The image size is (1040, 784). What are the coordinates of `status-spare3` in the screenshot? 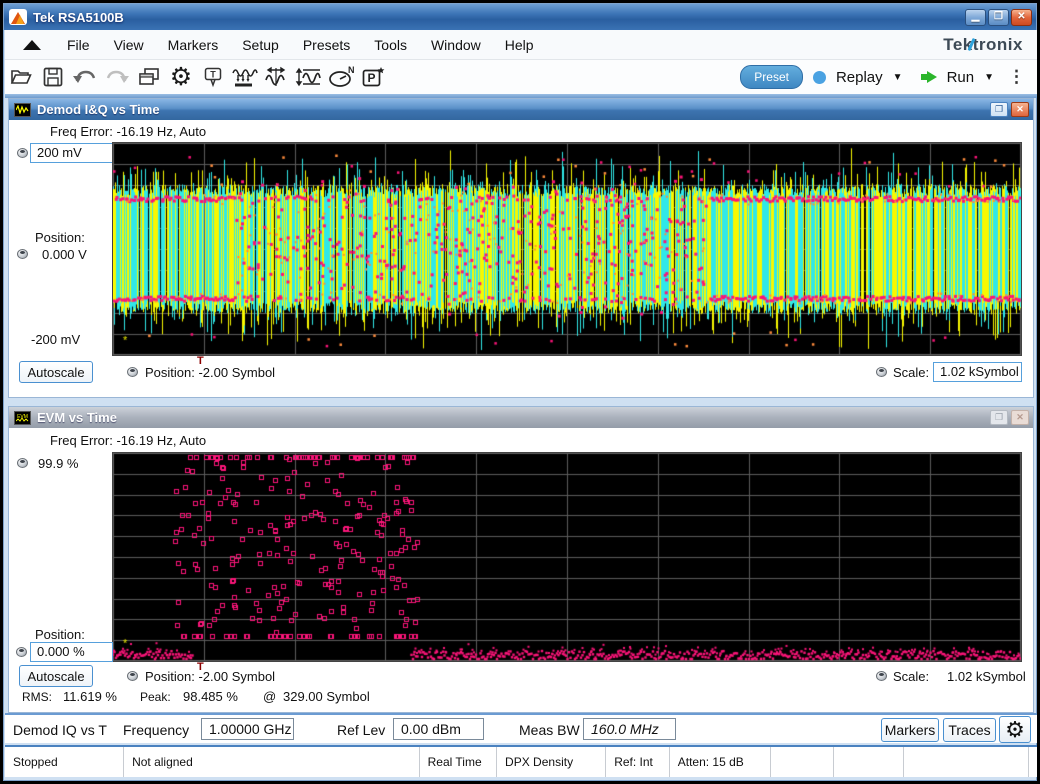 It's located at (966, 762).